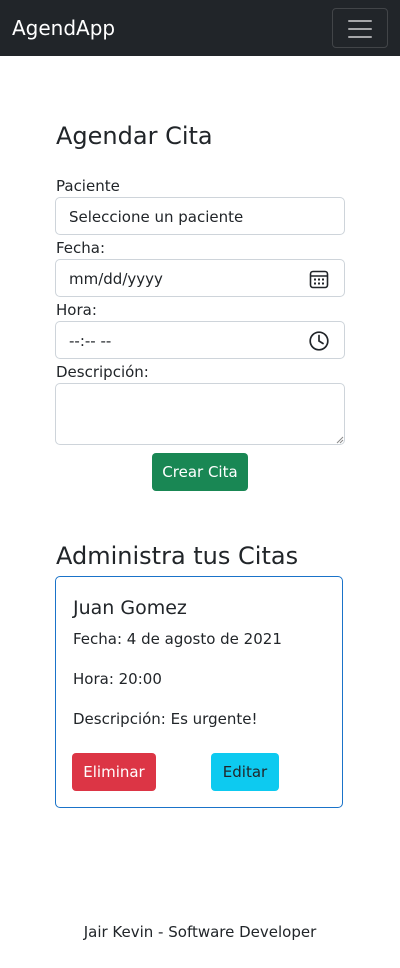 The width and height of the screenshot is (400, 968). What do you see at coordinates (177, 639) in the screenshot?
I see `appointment-date: Fecha: 4 de agosto de 2021` at bounding box center [177, 639].